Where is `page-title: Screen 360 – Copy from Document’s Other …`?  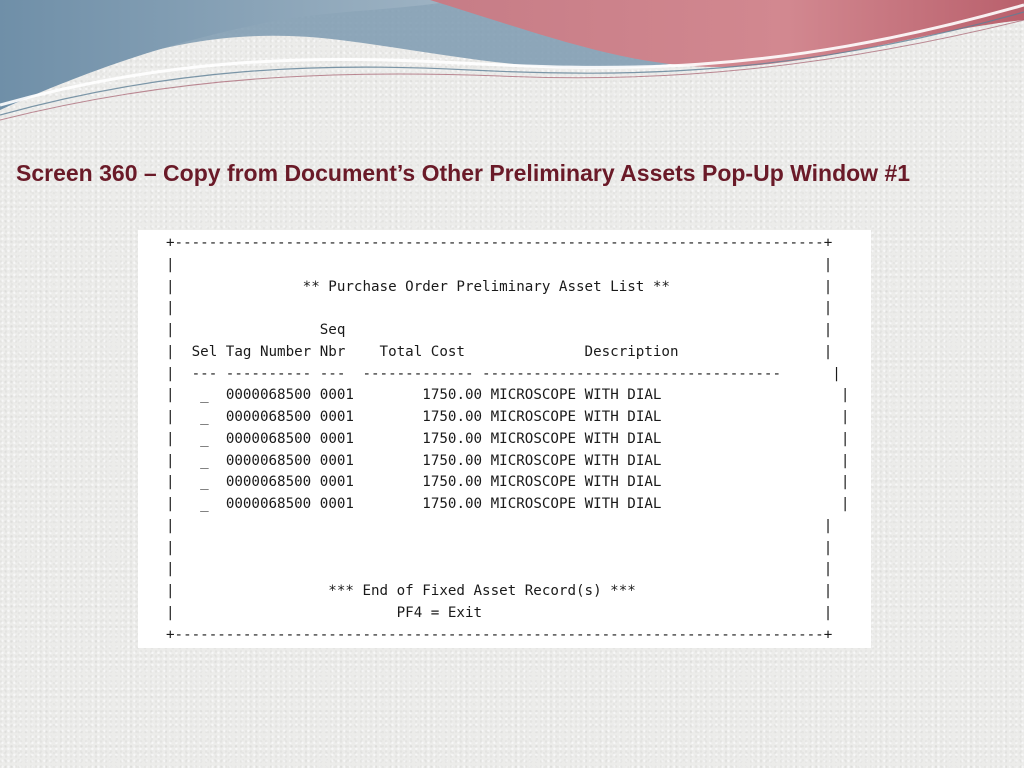 page-title: Screen 360 – Copy from Document’s Other … is located at coordinates (463, 173).